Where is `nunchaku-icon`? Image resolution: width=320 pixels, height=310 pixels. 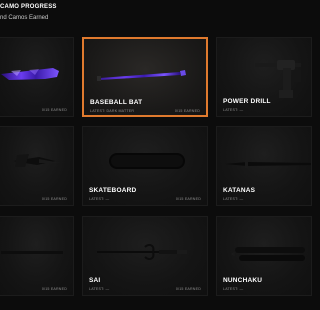
nunchaku-icon is located at coordinates (268, 254).